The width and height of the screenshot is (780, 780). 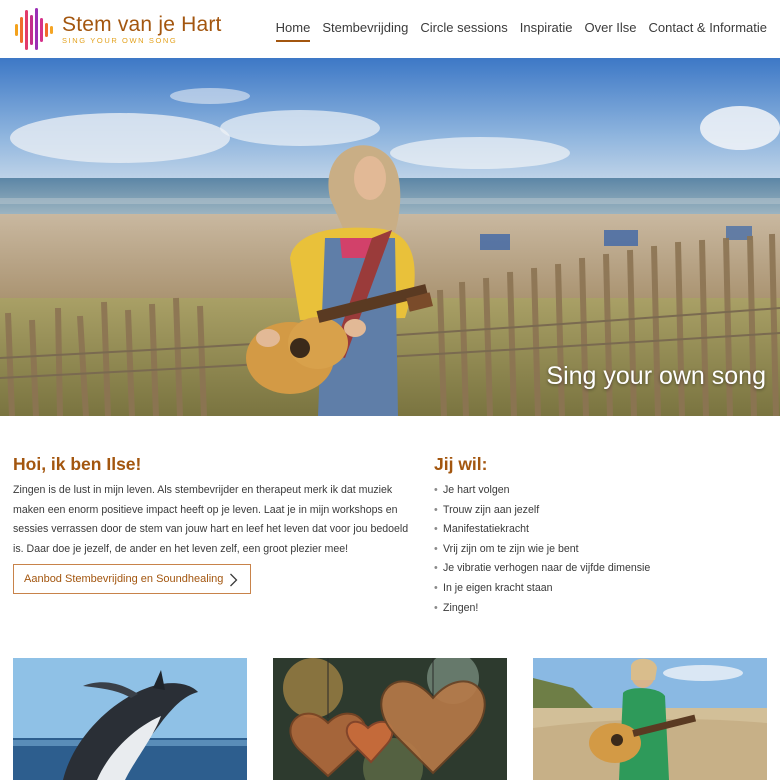 I want to click on beach-guitar-image, so click(x=650, y=719).